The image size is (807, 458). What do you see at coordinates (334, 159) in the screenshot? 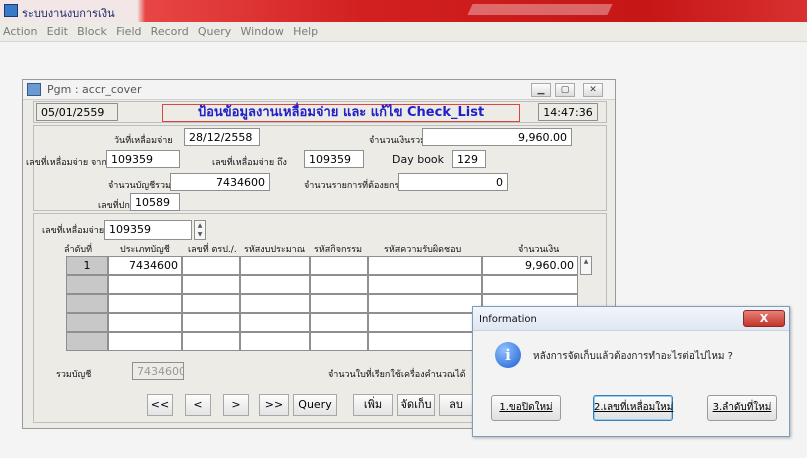
I see `to-no-field: 109359` at bounding box center [334, 159].